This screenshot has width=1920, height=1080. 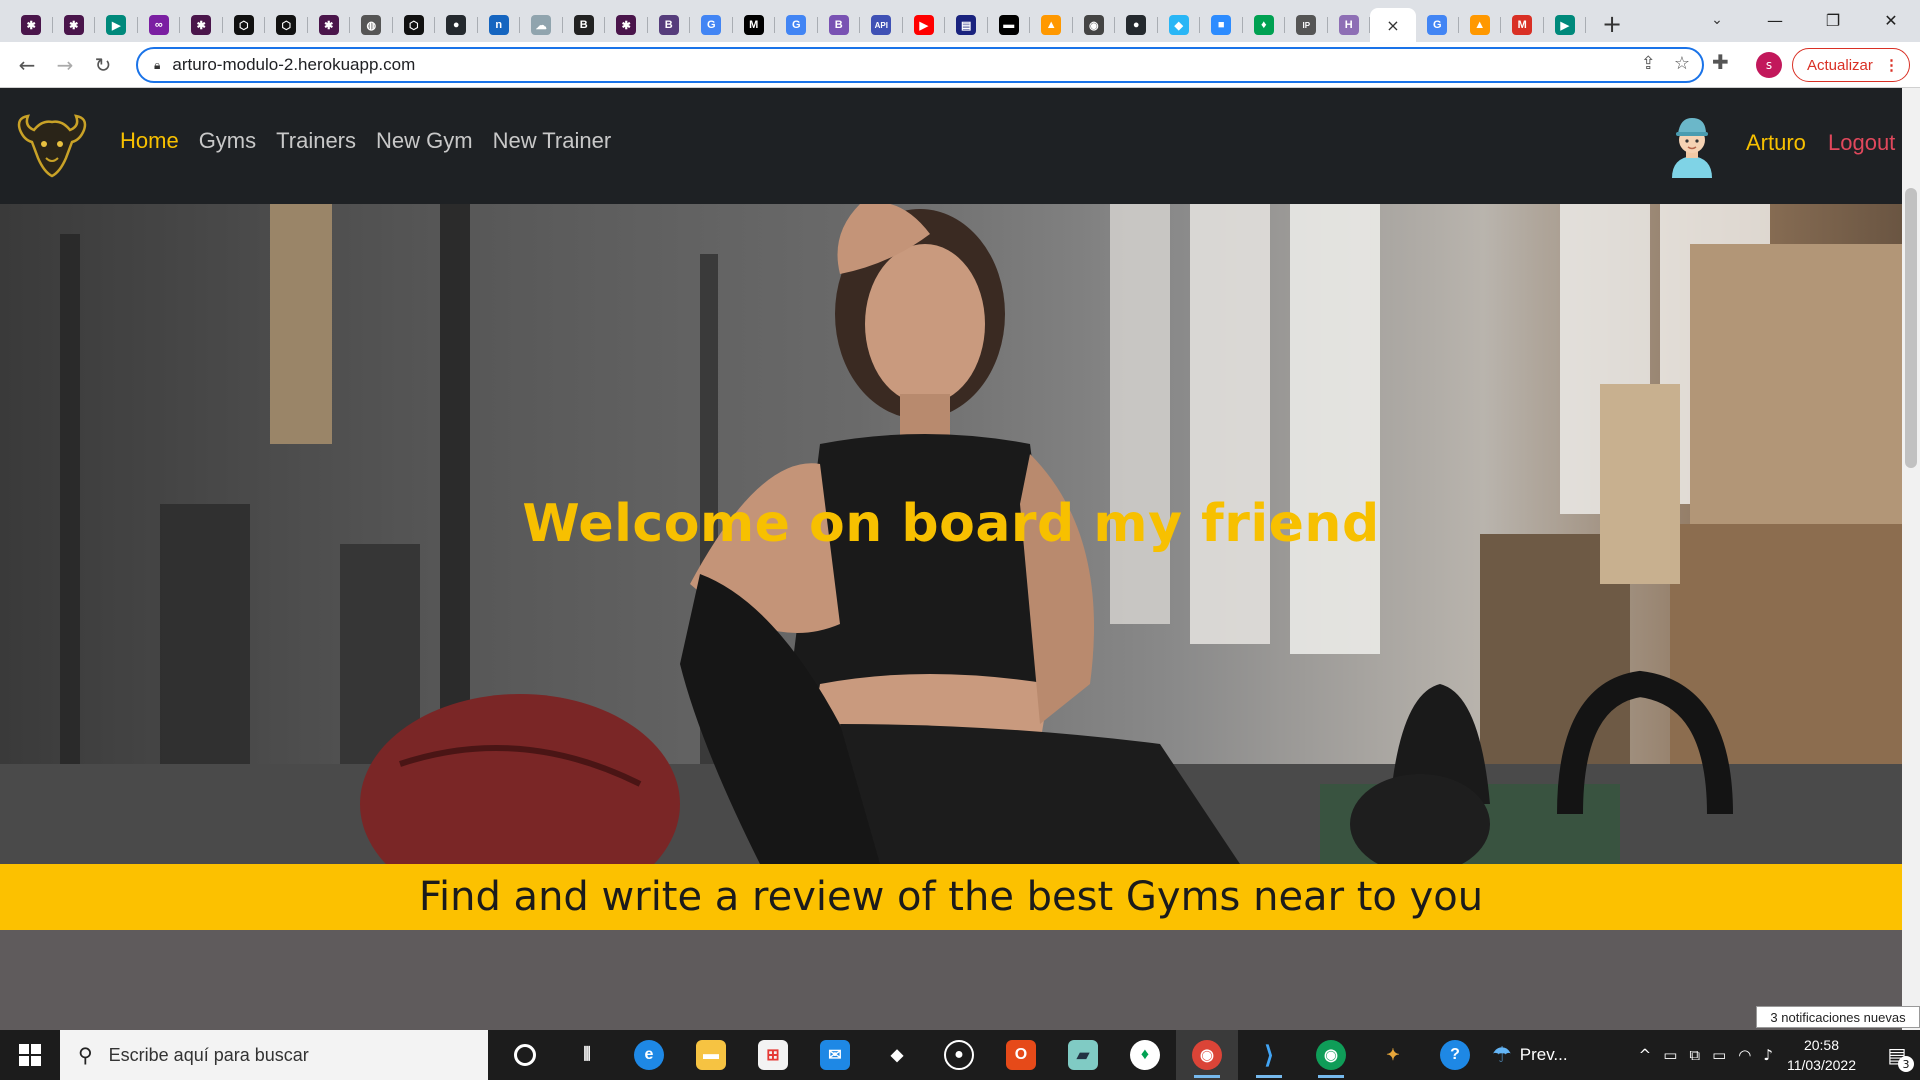 I want to click on screen-capture-icon: ⧉, so click(x=1694, y=1055).